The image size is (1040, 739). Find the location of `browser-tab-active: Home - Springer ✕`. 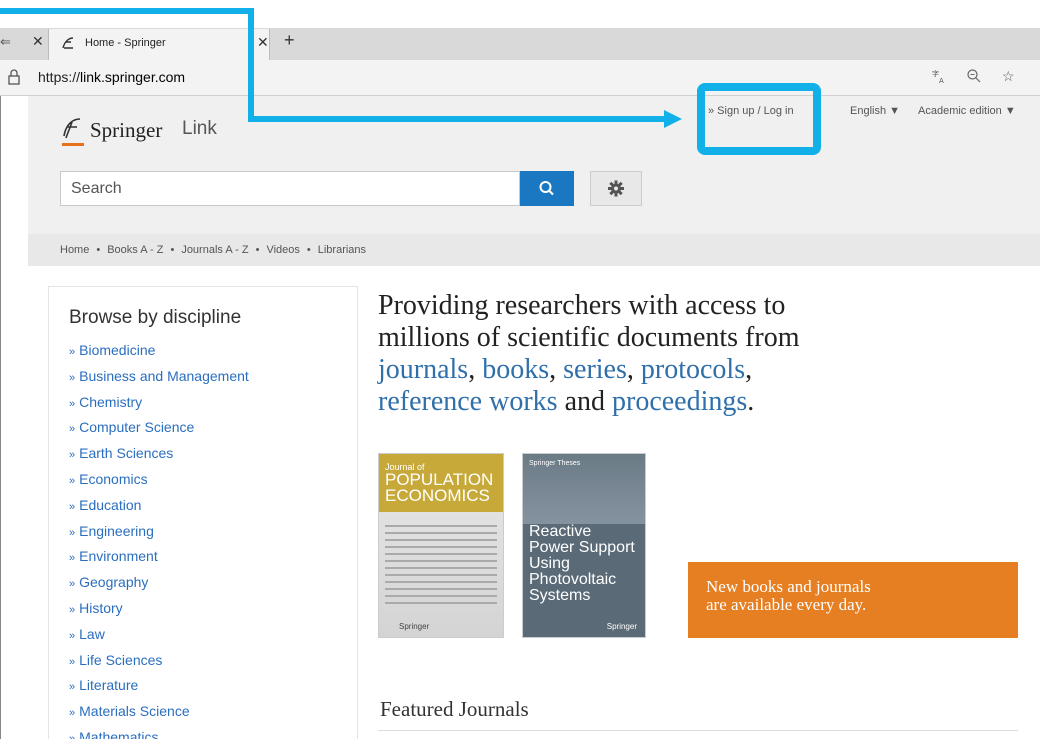

browser-tab-active: Home - Springer ✕ is located at coordinates (159, 44).